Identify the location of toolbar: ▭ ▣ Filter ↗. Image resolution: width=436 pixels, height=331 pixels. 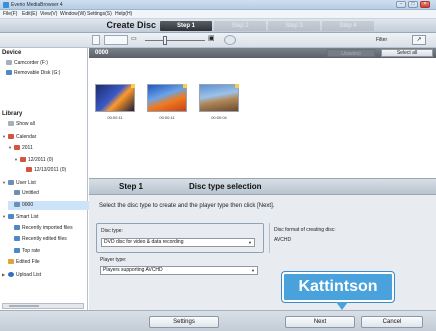
(218, 40).